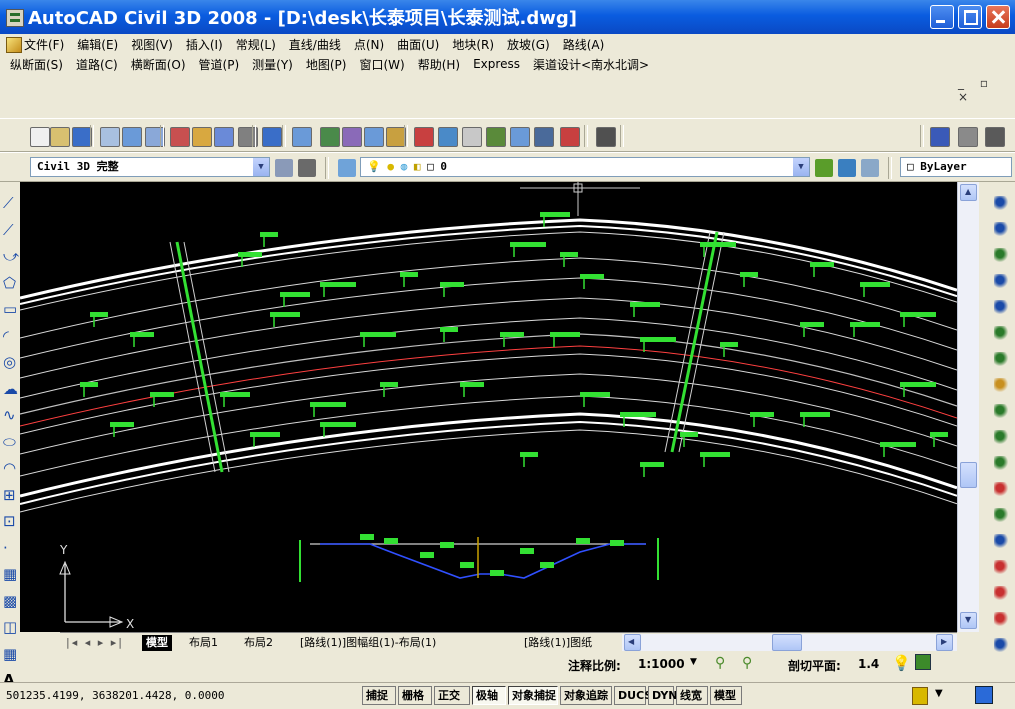 This screenshot has width=1015, height=709. What do you see at coordinates (219, 64) in the screenshot?
I see `menu2-item-3: 管道(P)` at bounding box center [219, 64].